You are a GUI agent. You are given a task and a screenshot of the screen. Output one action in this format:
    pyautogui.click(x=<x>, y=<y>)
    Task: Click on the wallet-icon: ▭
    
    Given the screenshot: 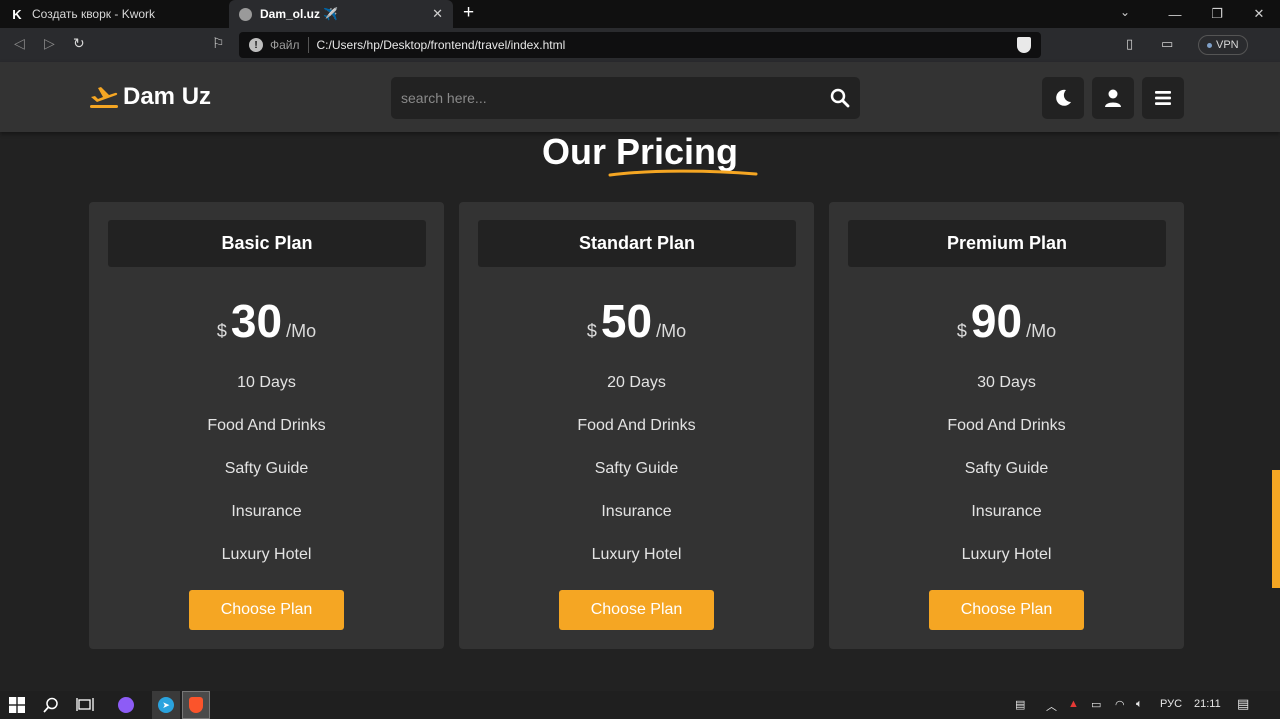 What is the action you would take?
    pyautogui.click(x=1167, y=44)
    